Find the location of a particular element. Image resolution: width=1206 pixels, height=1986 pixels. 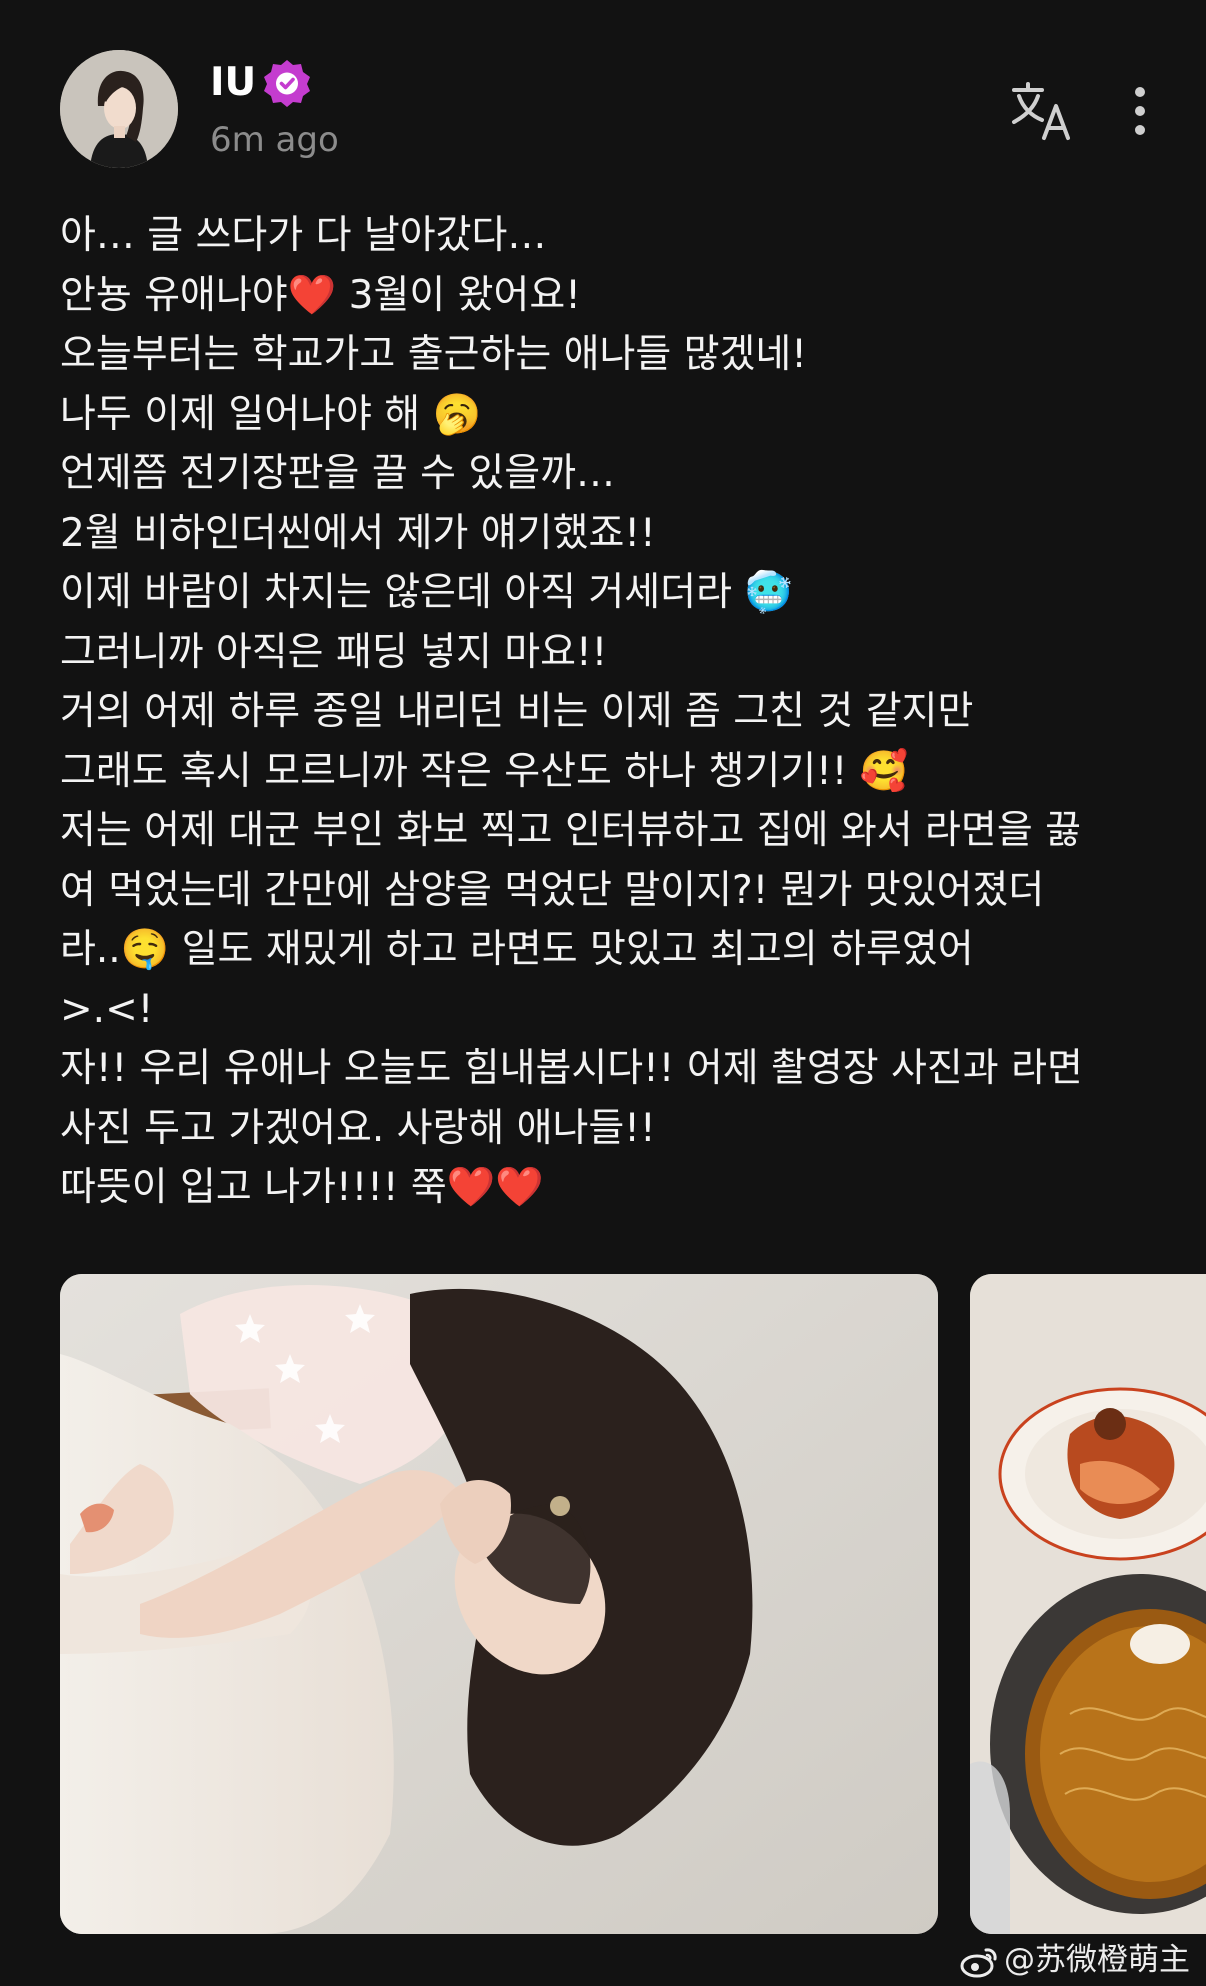

post-line: 자!! 우리 유애나 오늘도 힘내봅시다!! 어제 촬영장 사진과 라면 is located at coordinates (571, 1068).